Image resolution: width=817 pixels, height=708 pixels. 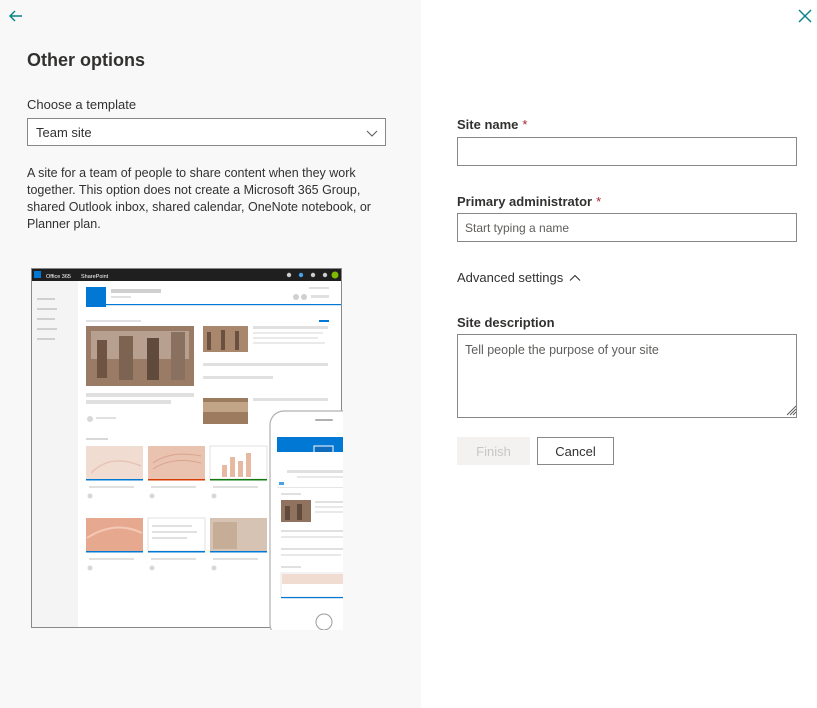 I want to click on site-description-textarea, so click(x=627, y=376).